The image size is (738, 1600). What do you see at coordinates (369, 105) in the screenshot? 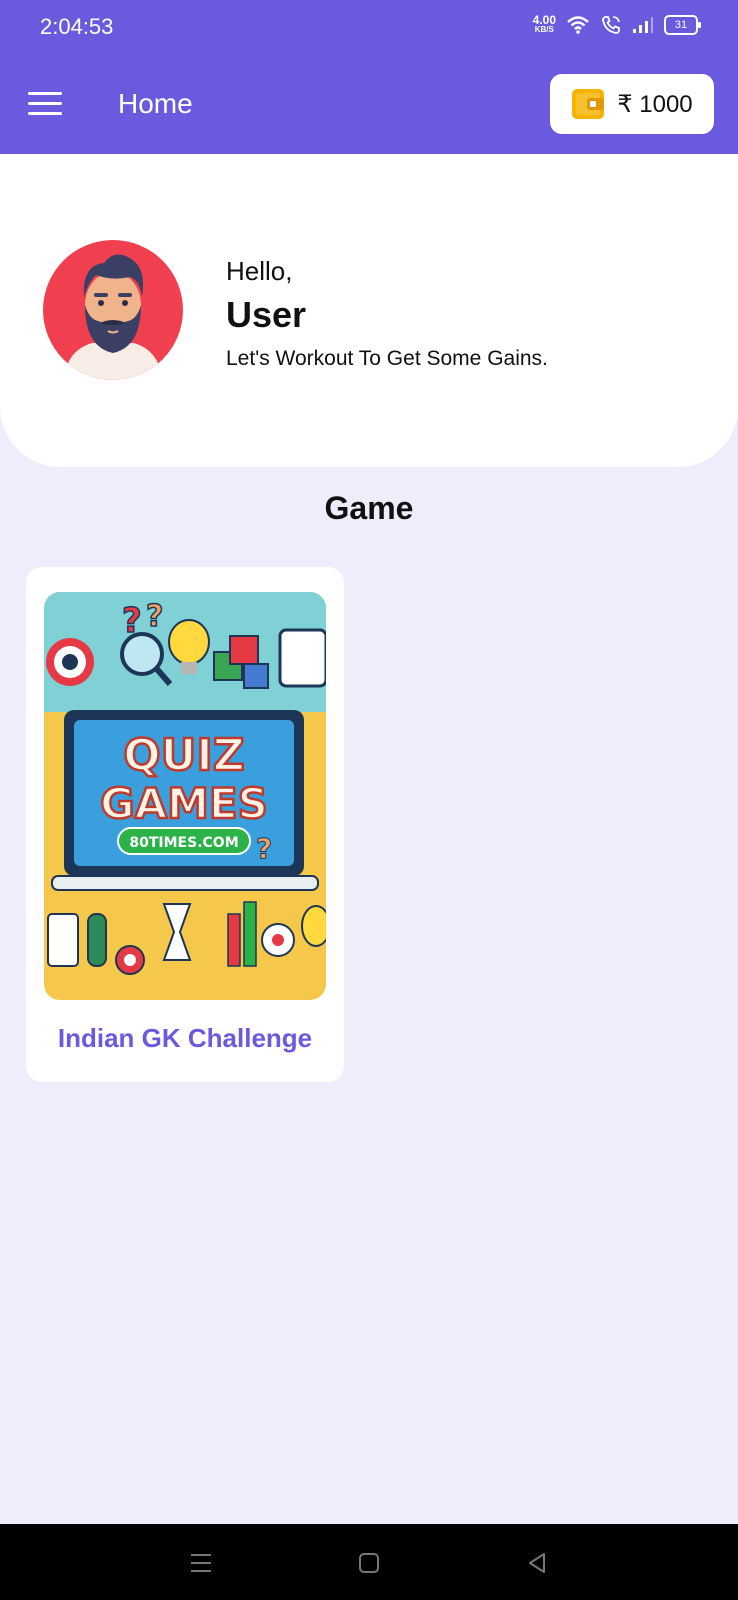
I see `app-bar: Home ₹ 1000` at bounding box center [369, 105].